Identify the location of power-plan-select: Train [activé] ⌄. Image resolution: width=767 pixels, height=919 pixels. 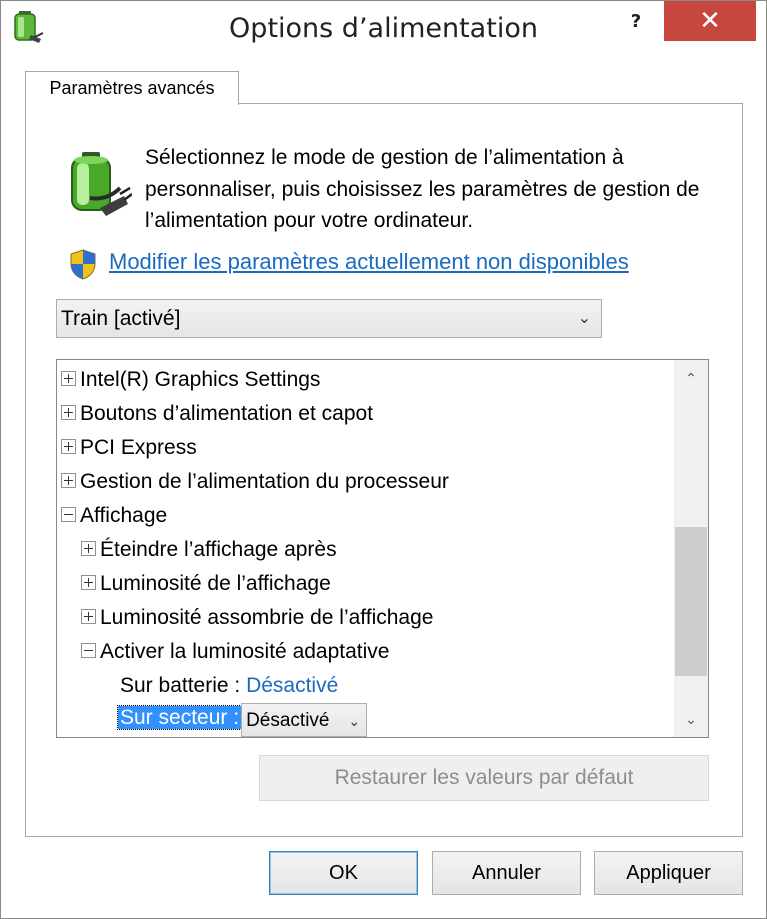
(329, 318).